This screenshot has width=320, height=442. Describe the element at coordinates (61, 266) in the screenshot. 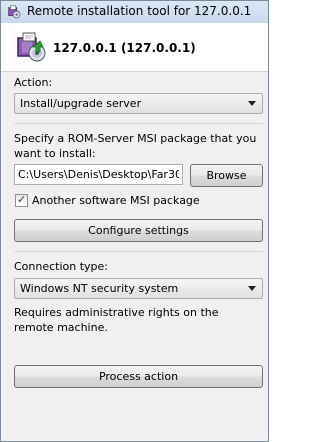

I see `connection-type-label: Connection type:` at that location.